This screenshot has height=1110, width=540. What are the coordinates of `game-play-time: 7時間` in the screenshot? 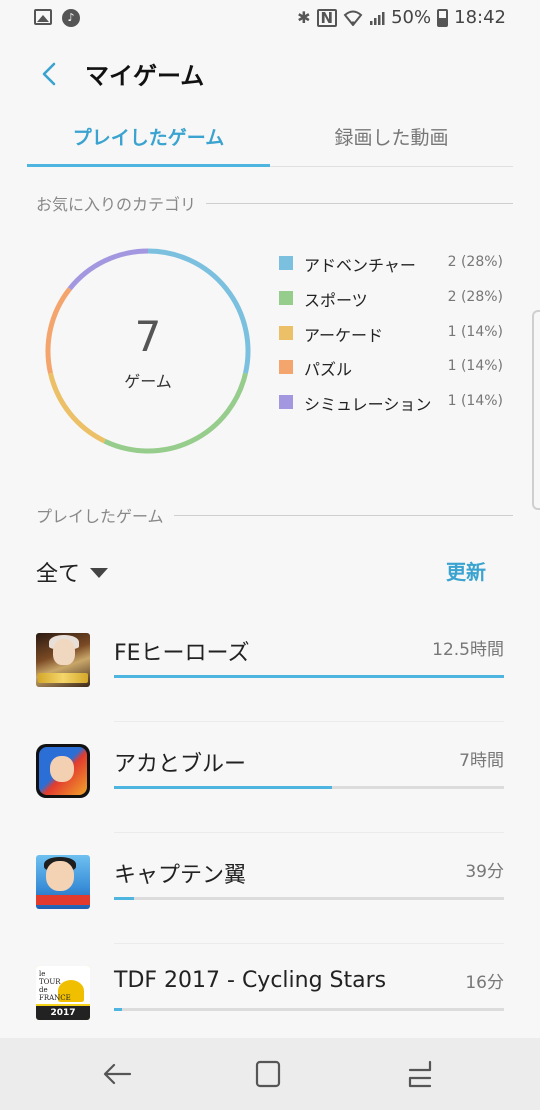 It's located at (481, 761).